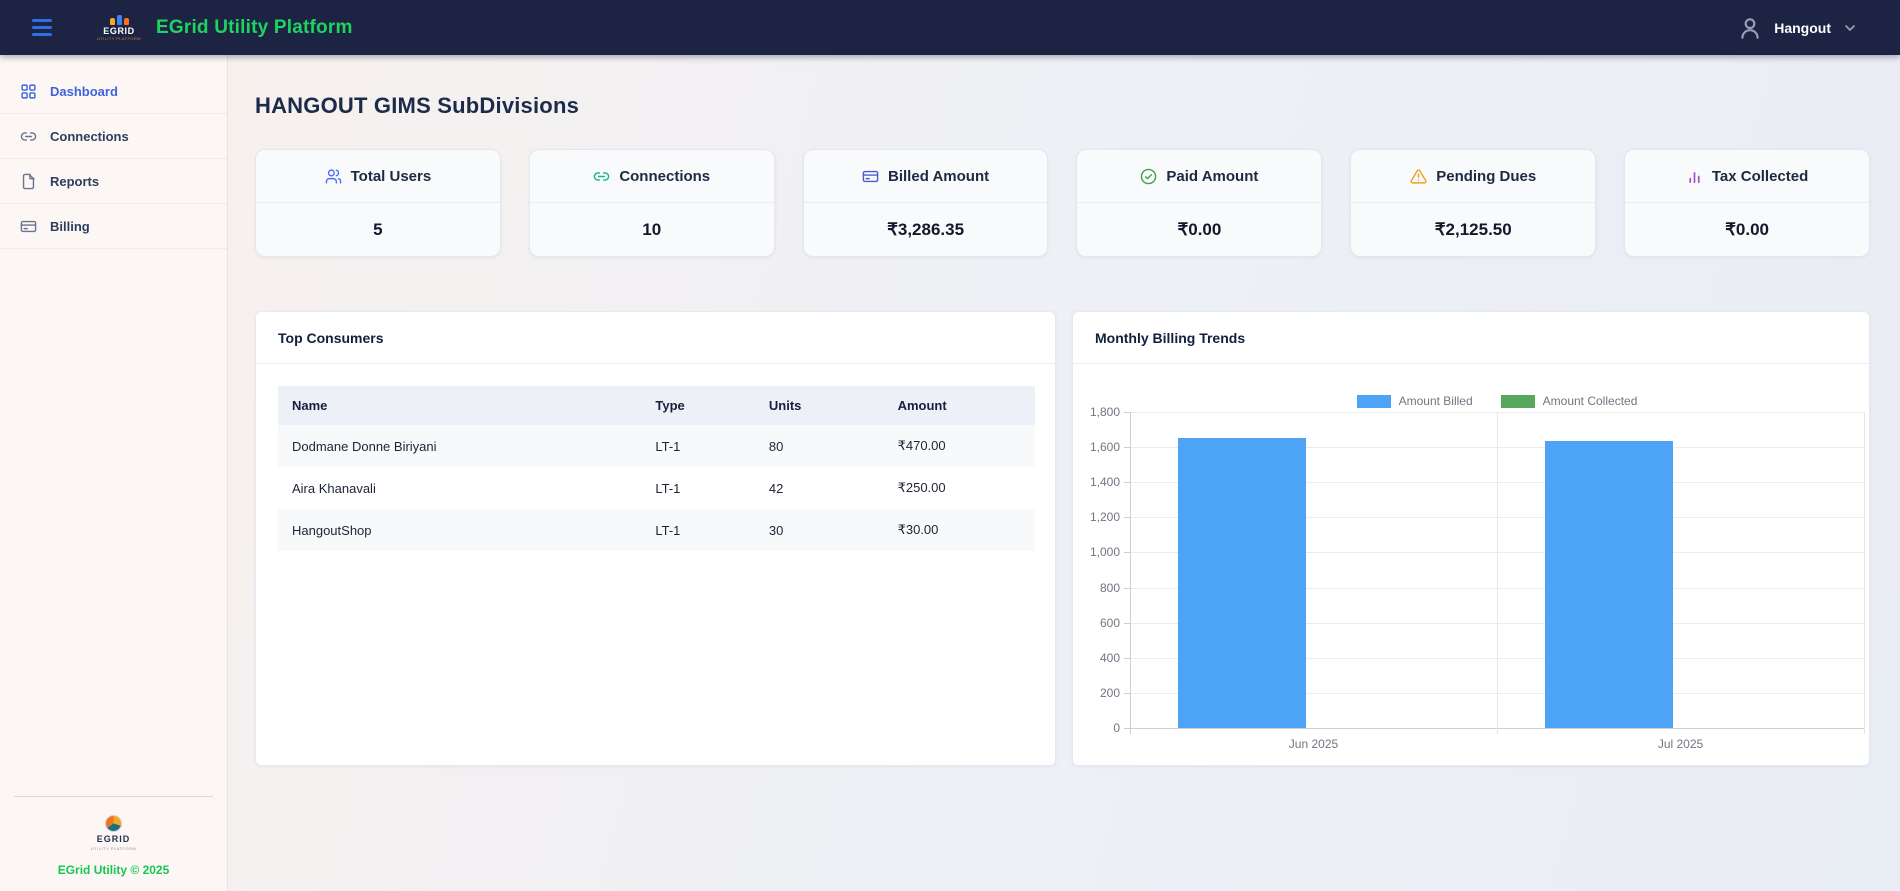  Describe the element at coordinates (1104, 552) in the screenshot. I see `chart-ylabel: 1,000` at that location.